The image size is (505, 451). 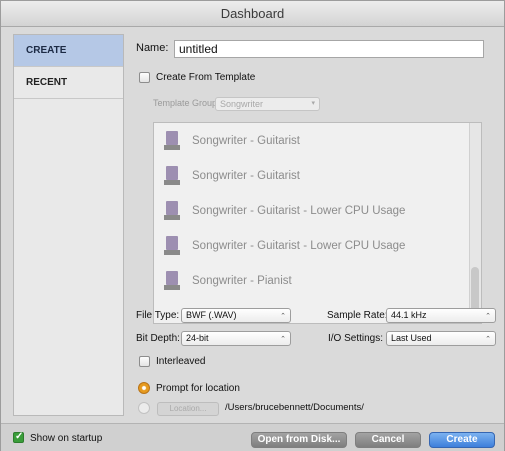 I want to click on template-group-value: Songwriter, so click(x=242, y=104).